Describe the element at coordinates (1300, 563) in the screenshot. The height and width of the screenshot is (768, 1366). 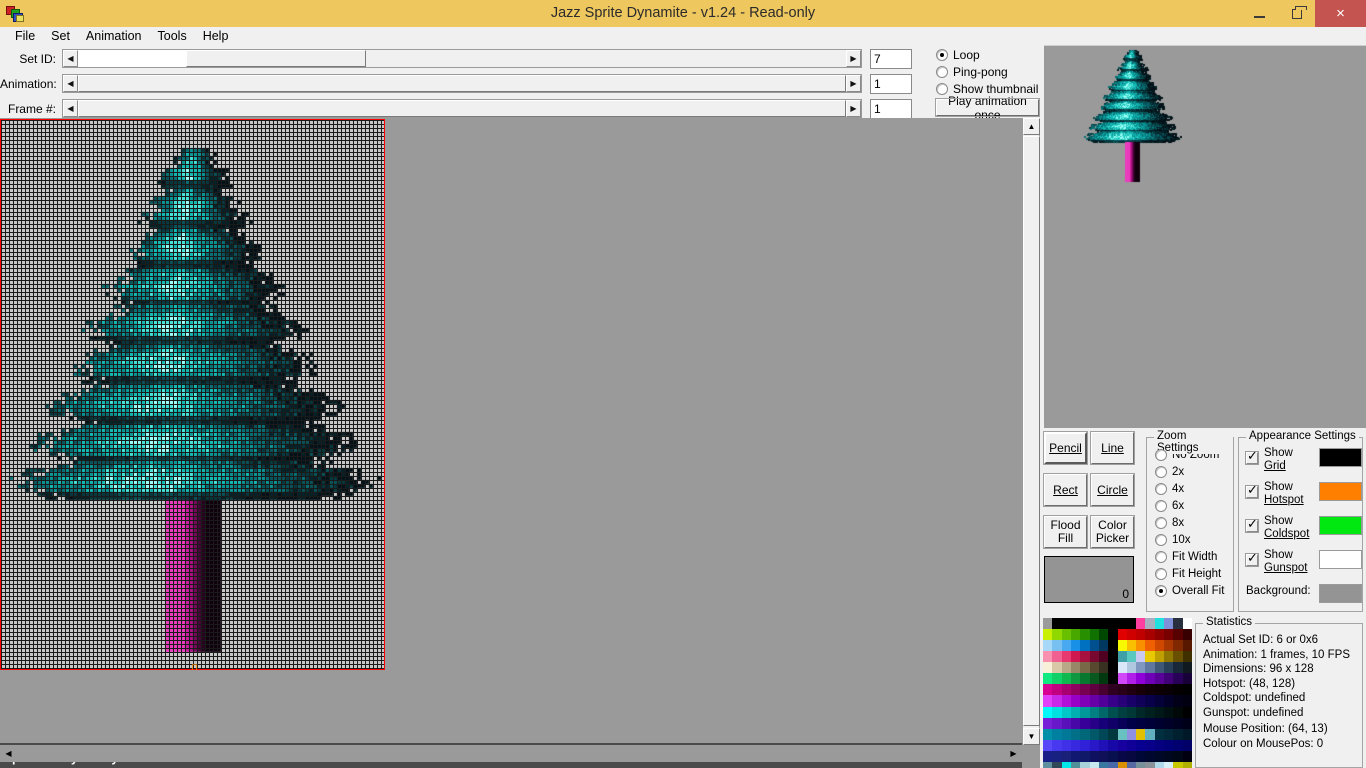
I see `show-gunspot-row: Show Gunspot` at that location.